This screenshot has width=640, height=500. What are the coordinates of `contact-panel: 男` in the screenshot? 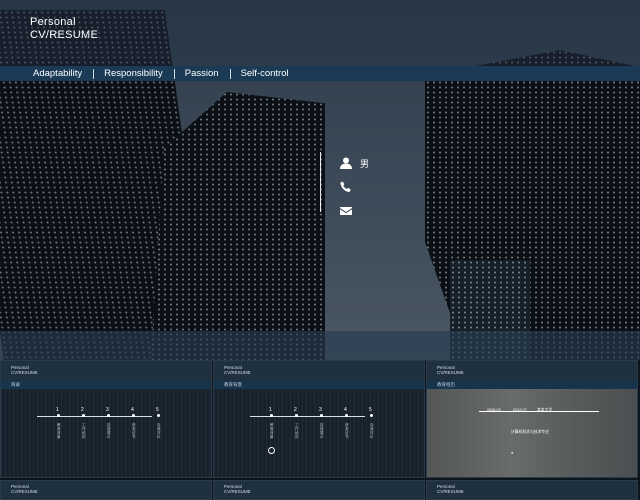 It's located at (354, 187).